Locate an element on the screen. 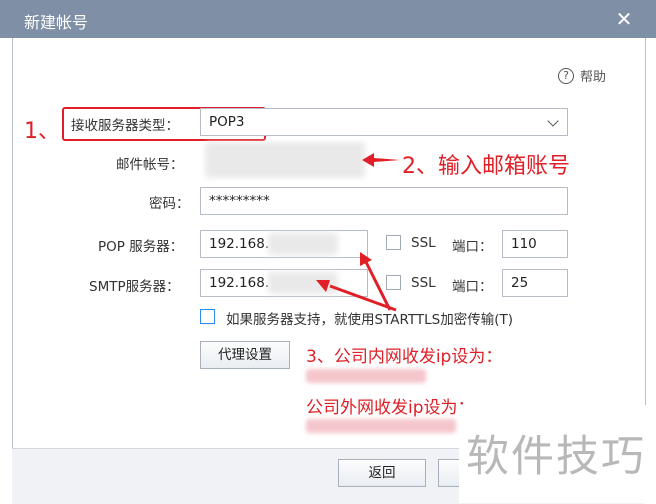 Image resolution: width=656 pixels, height=504 pixels. pop-port-input: 110 is located at coordinates (535, 244).